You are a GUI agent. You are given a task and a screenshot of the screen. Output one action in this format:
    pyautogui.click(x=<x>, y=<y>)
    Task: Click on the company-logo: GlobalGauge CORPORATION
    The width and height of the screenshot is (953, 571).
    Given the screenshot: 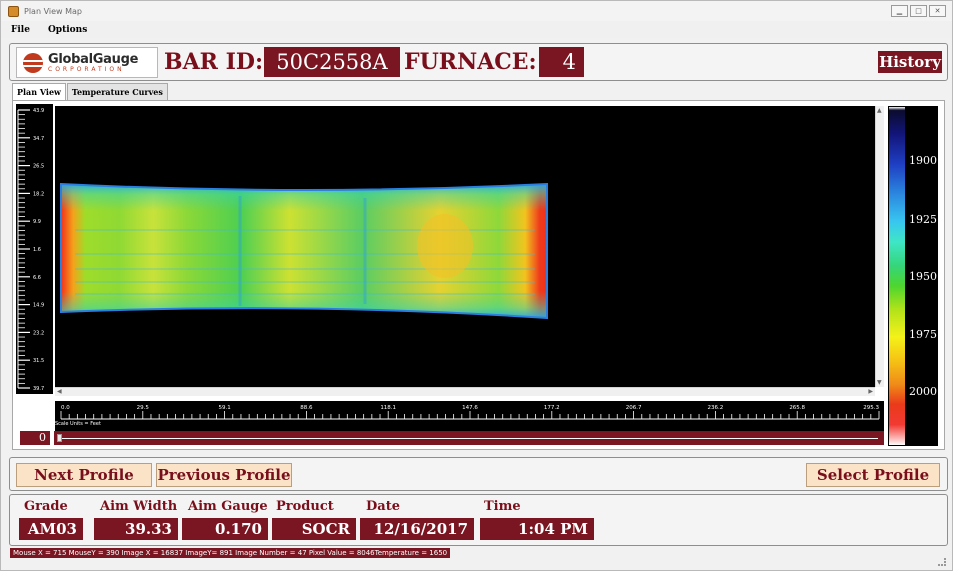 What is the action you would take?
    pyautogui.click(x=87, y=62)
    